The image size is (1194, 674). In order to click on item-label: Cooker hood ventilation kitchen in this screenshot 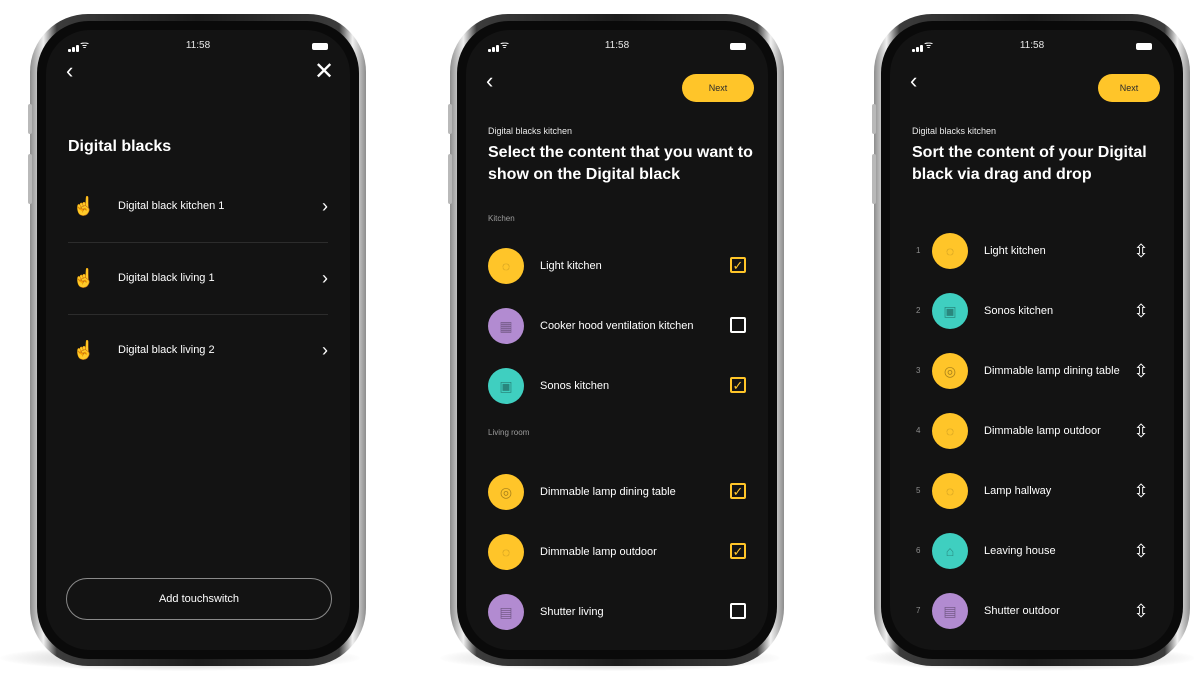, I will do `click(617, 325)`.